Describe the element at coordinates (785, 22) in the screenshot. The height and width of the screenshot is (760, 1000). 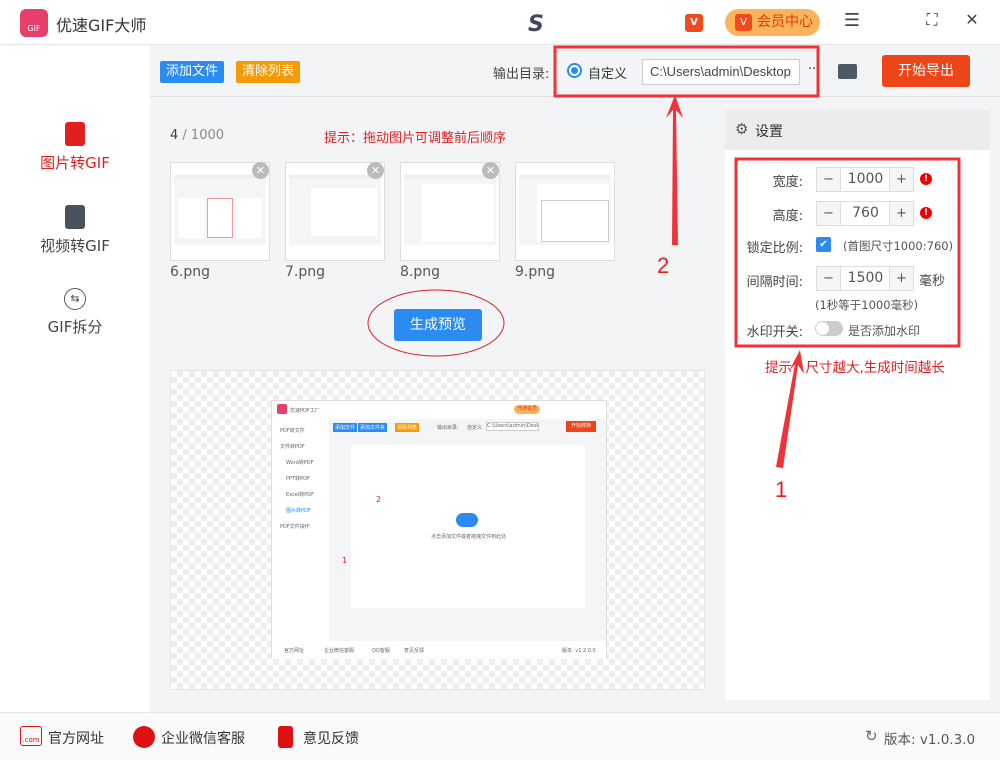
I see `member-center-label: 会员中心` at that location.